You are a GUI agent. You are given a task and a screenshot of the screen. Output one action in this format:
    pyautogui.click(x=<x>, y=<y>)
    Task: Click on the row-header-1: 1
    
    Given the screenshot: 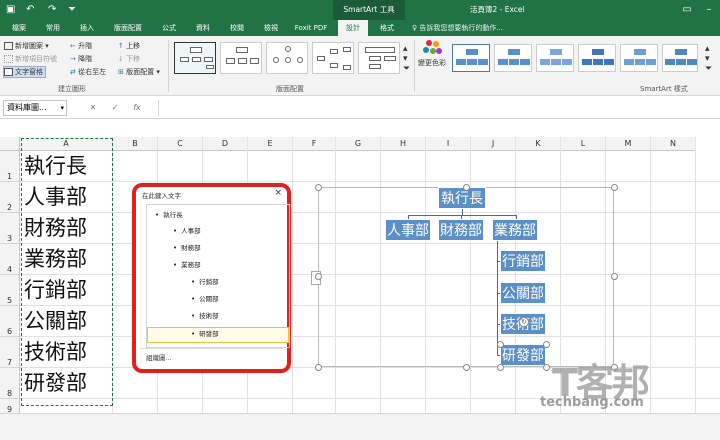 What is the action you would take?
    pyautogui.click(x=10, y=166)
    